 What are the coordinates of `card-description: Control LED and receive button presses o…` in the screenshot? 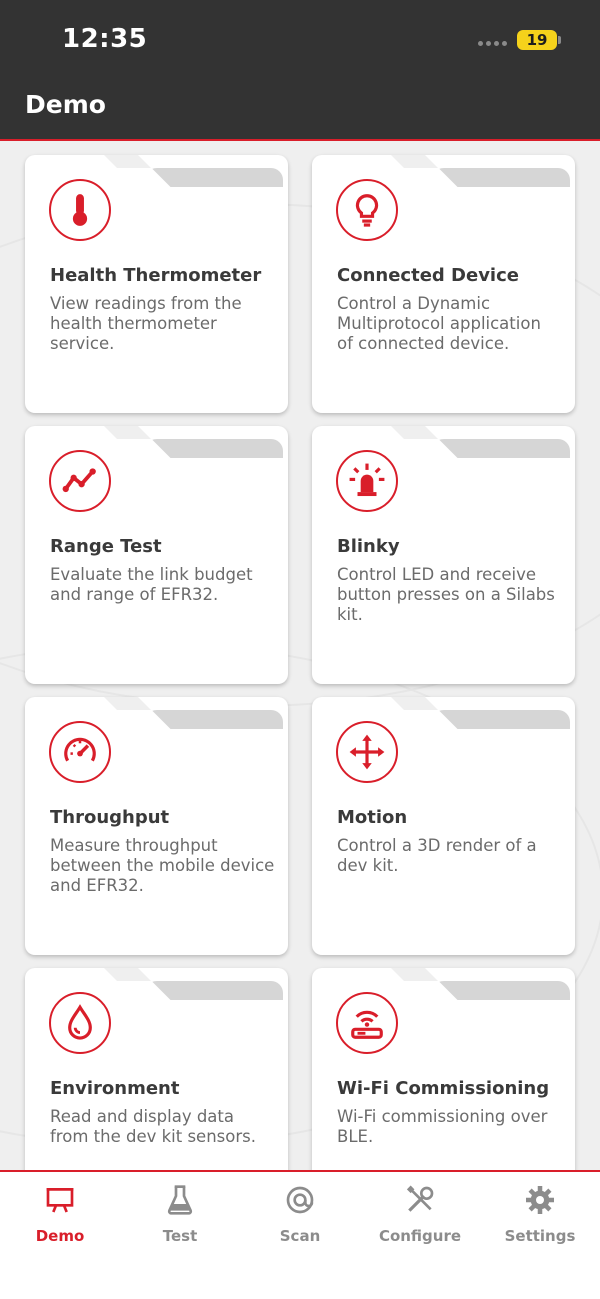 It's located at (446, 594).